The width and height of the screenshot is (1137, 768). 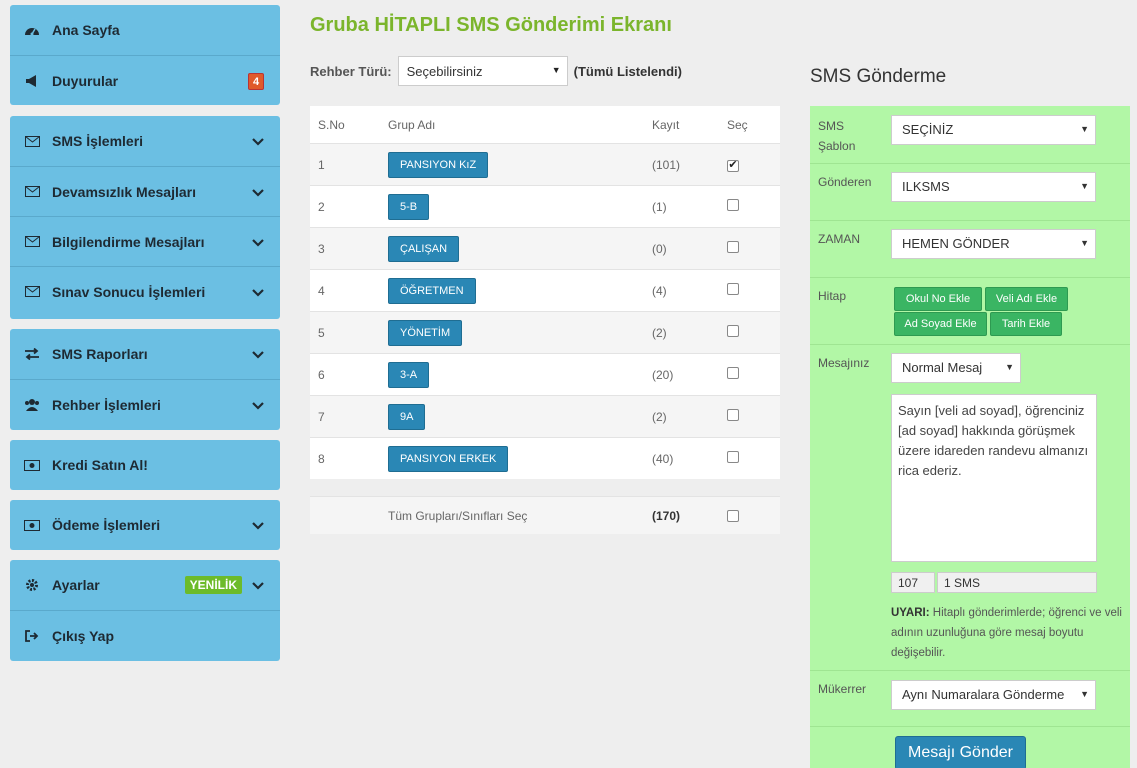 I want to click on add-school-no-button: Okul No Ekle, so click(x=938, y=299).